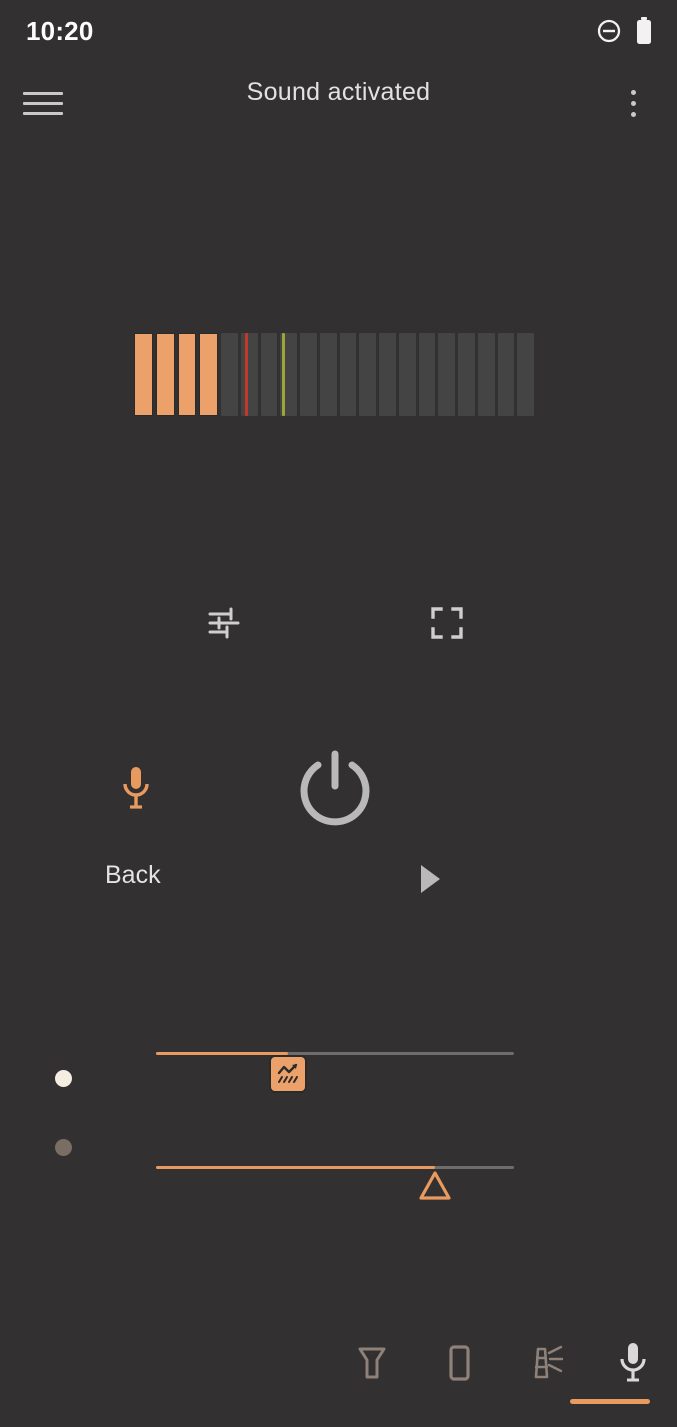 Image resolution: width=677 pixels, height=1427 pixels. What do you see at coordinates (225, 623) in the screenshot?
I see `tune-icon` at bounding box center [225, 623].